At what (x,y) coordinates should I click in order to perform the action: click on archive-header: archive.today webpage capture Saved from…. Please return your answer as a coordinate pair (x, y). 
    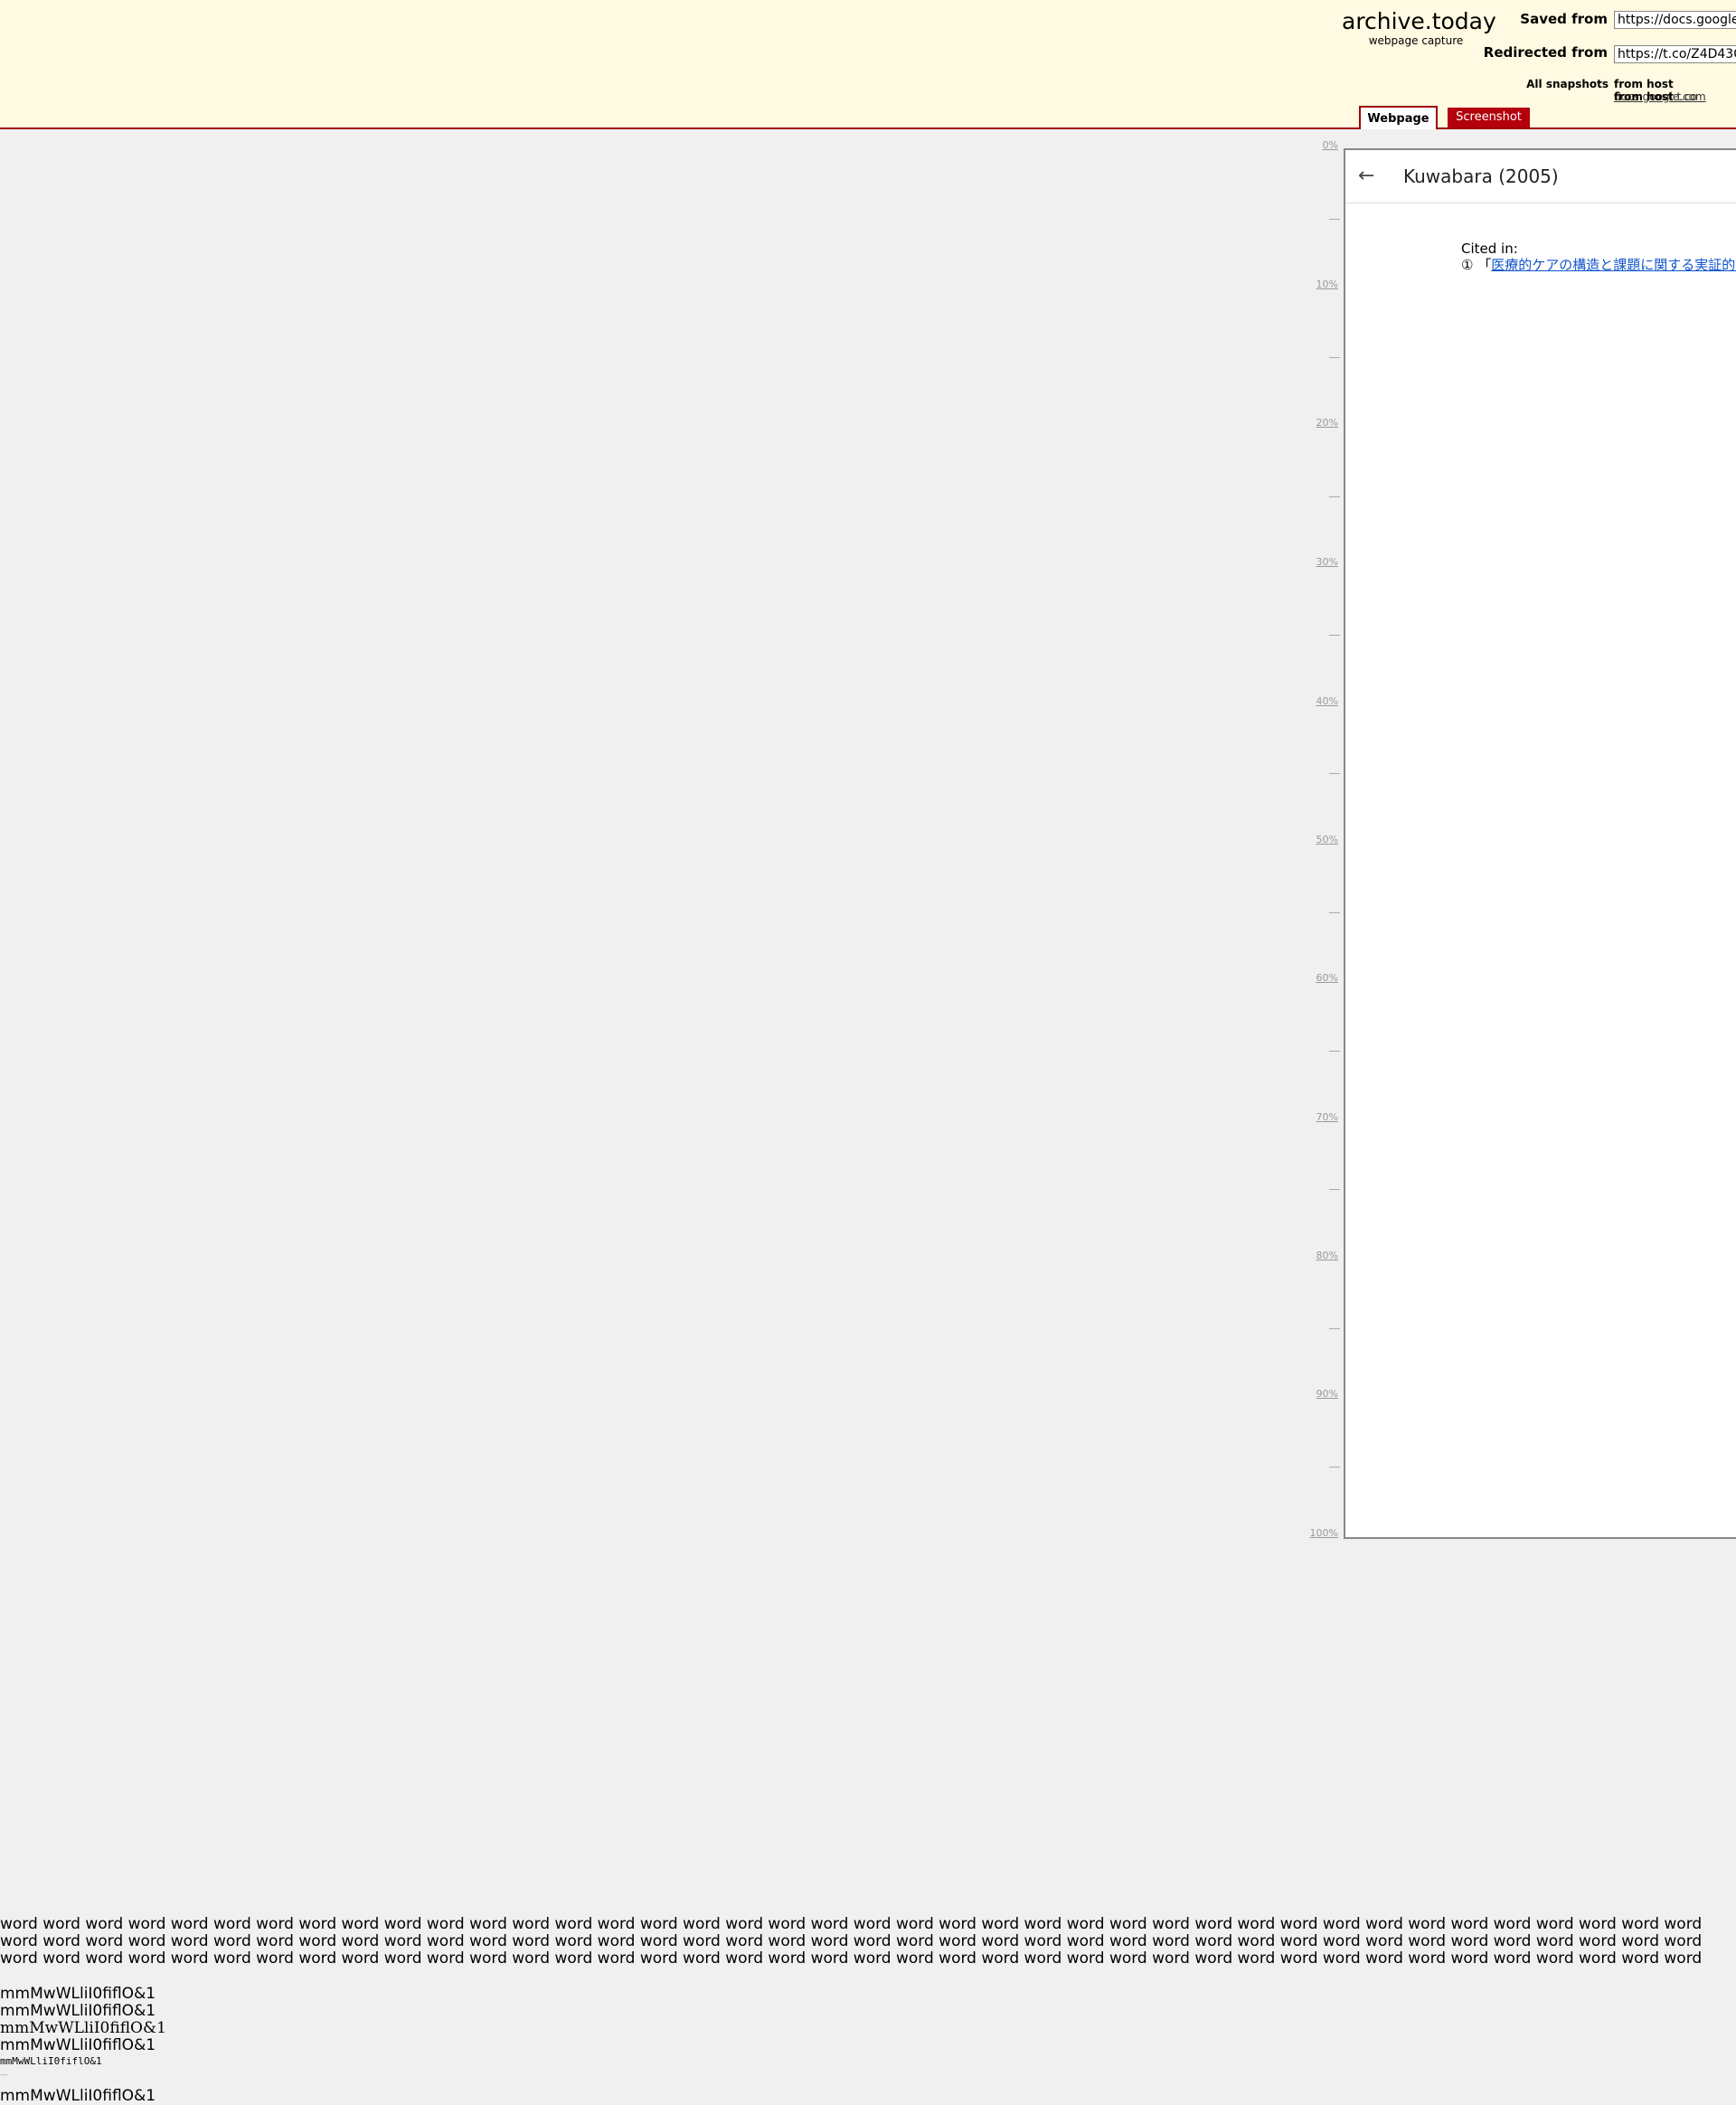
    Looking at the image, I should click on (868, 64).